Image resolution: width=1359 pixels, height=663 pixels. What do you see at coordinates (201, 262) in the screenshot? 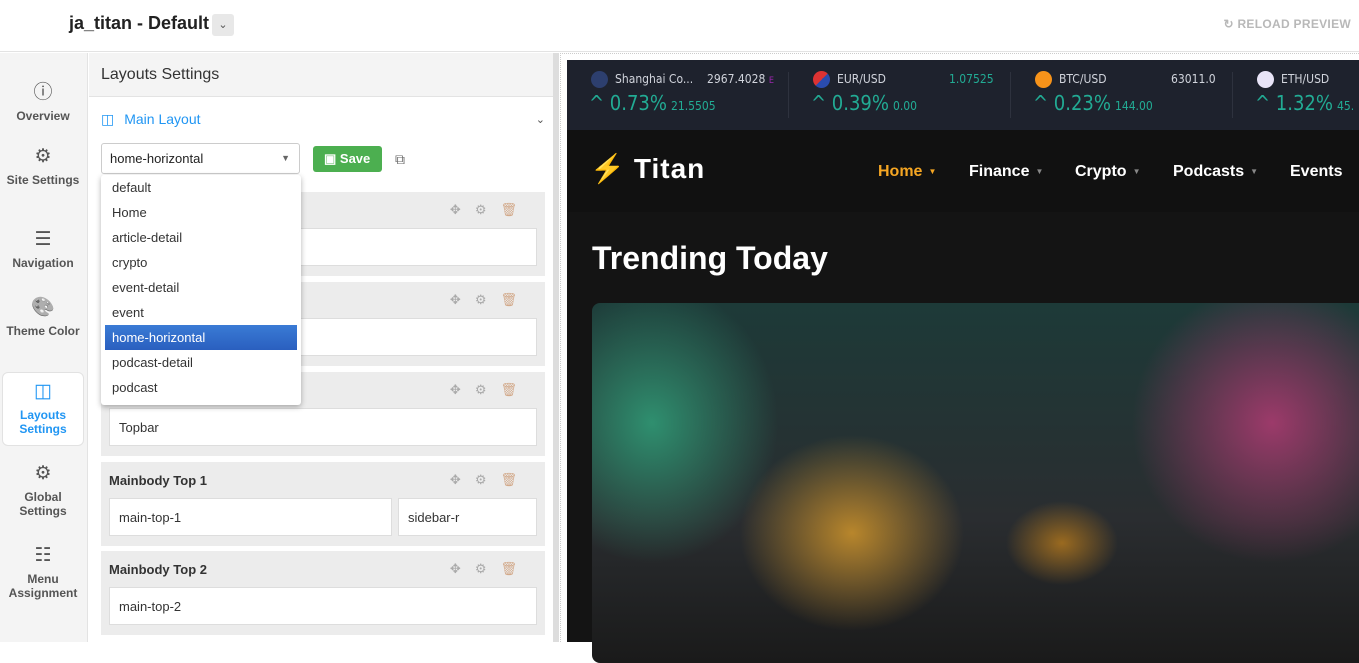
I see `option-crypto: crypto` at bounding box center [201, 262].